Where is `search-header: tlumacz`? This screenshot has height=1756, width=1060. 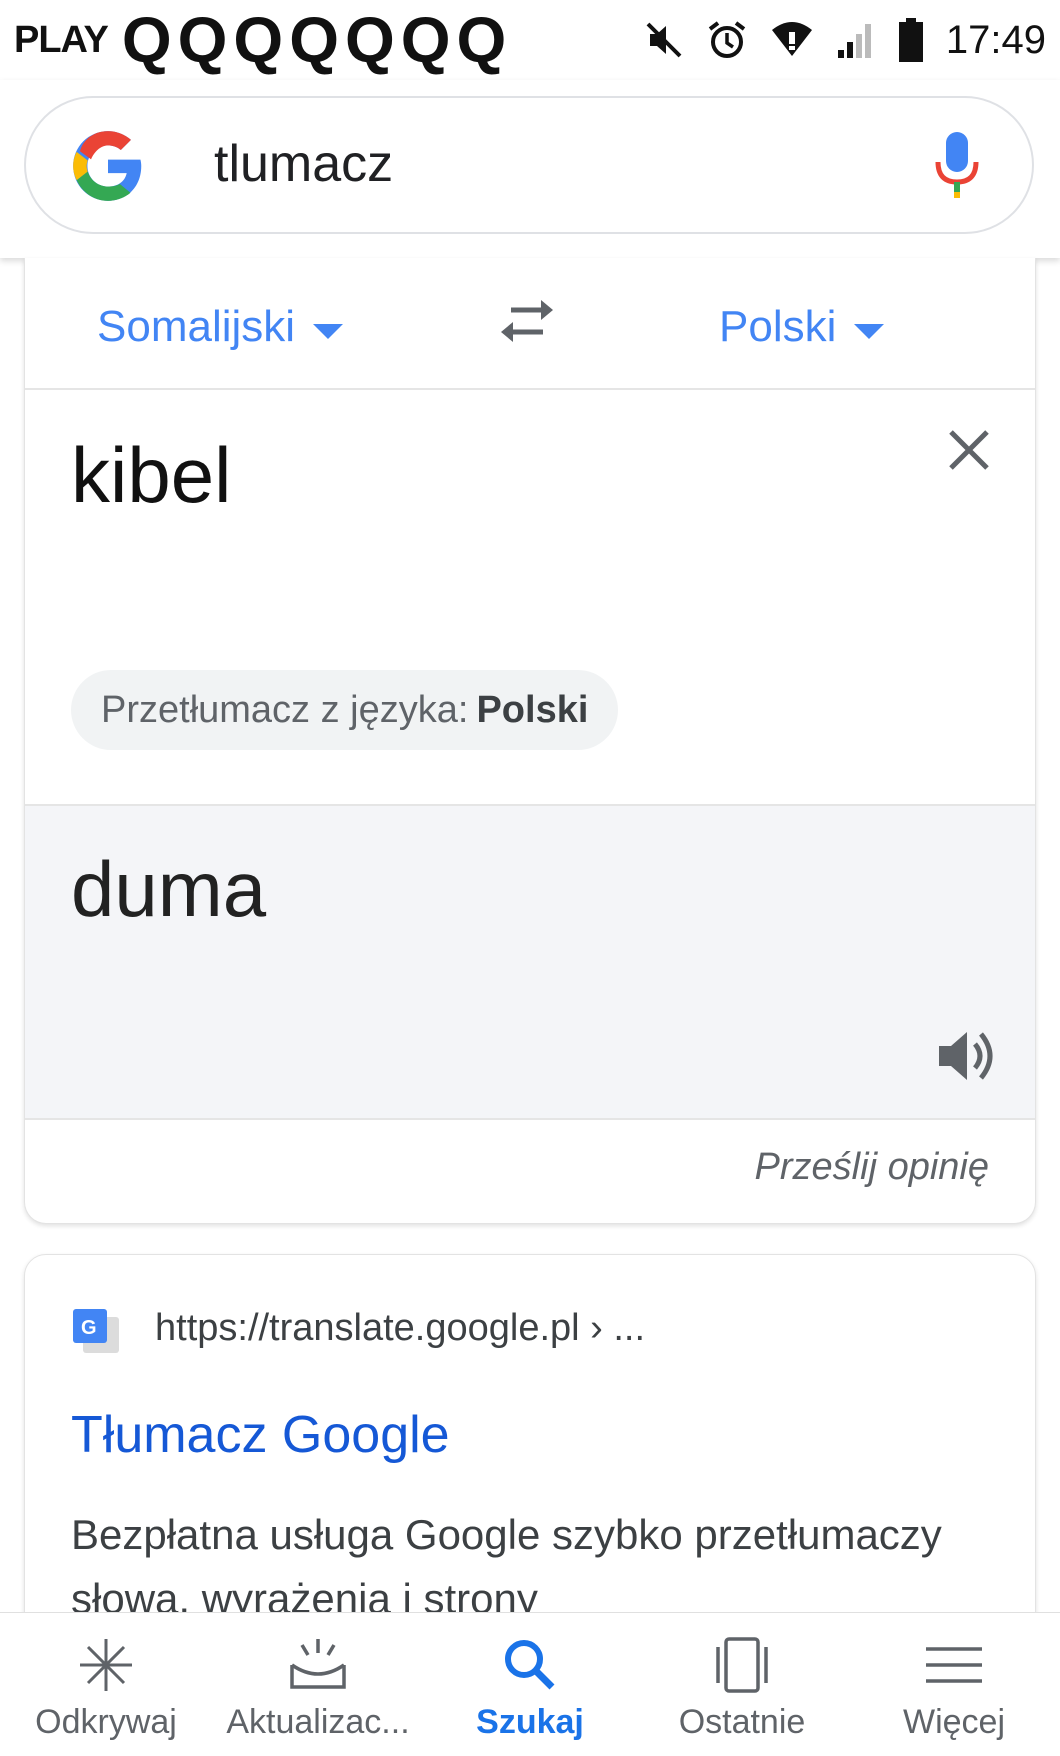 search-header: tlumacz is located at coordinates (530, 169).